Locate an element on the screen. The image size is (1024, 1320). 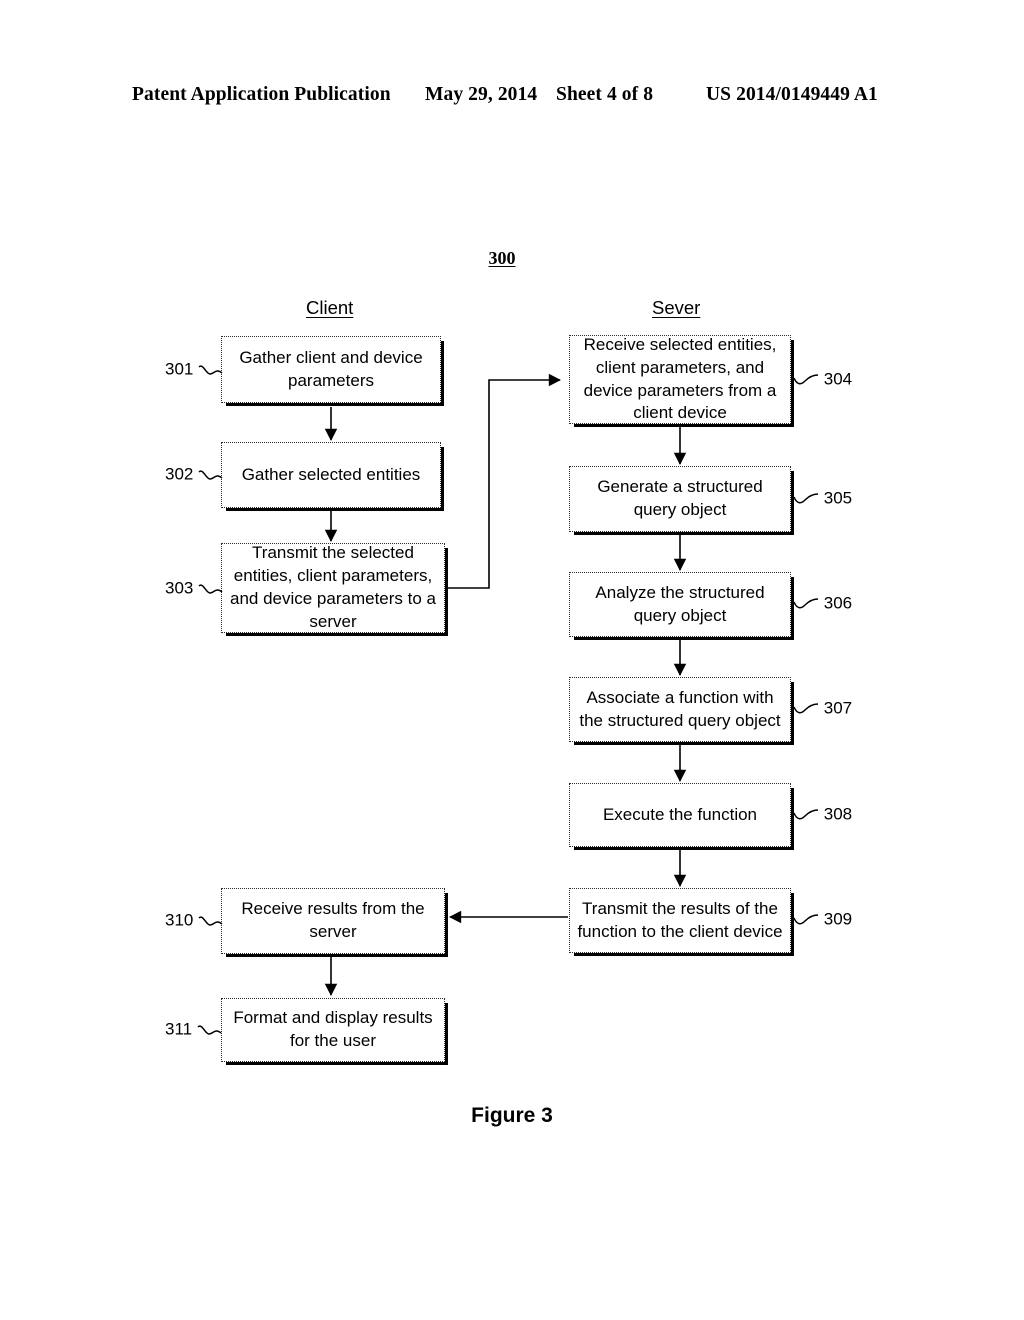
flow-node-308: Execute the function is located at coordinates (681, 816).